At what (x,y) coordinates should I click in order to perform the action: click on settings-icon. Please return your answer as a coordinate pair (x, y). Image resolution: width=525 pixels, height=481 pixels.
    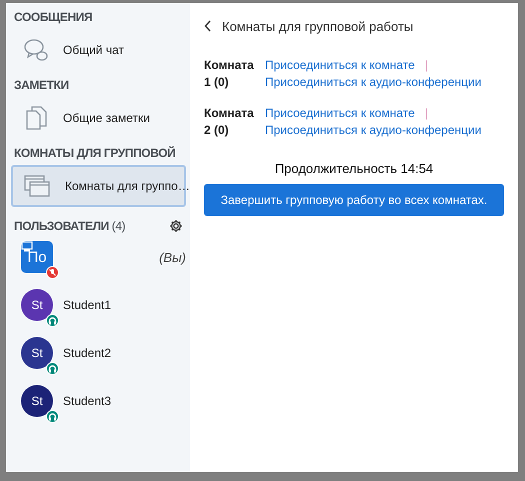
    Looking at the image, I should click on (176, 226).